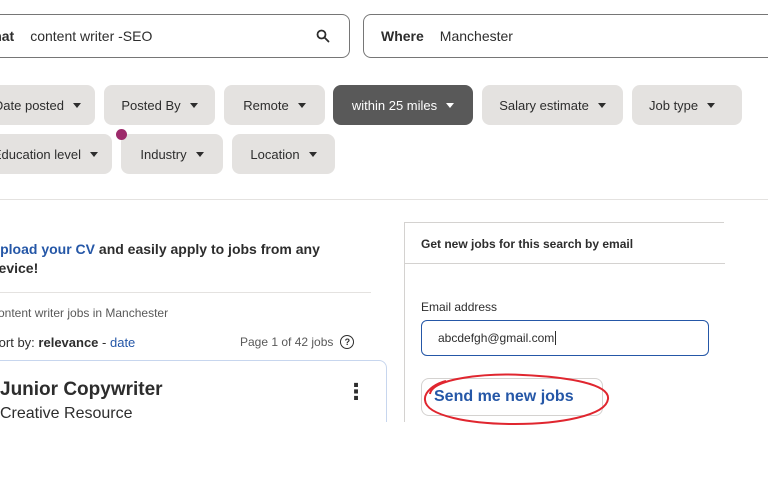 The height and width of the screenshot is (481, 768). What do you see at coordinates (40, 154) in the screenshot?
I see `filter-label: Education level` at bounding box center [40, 154].